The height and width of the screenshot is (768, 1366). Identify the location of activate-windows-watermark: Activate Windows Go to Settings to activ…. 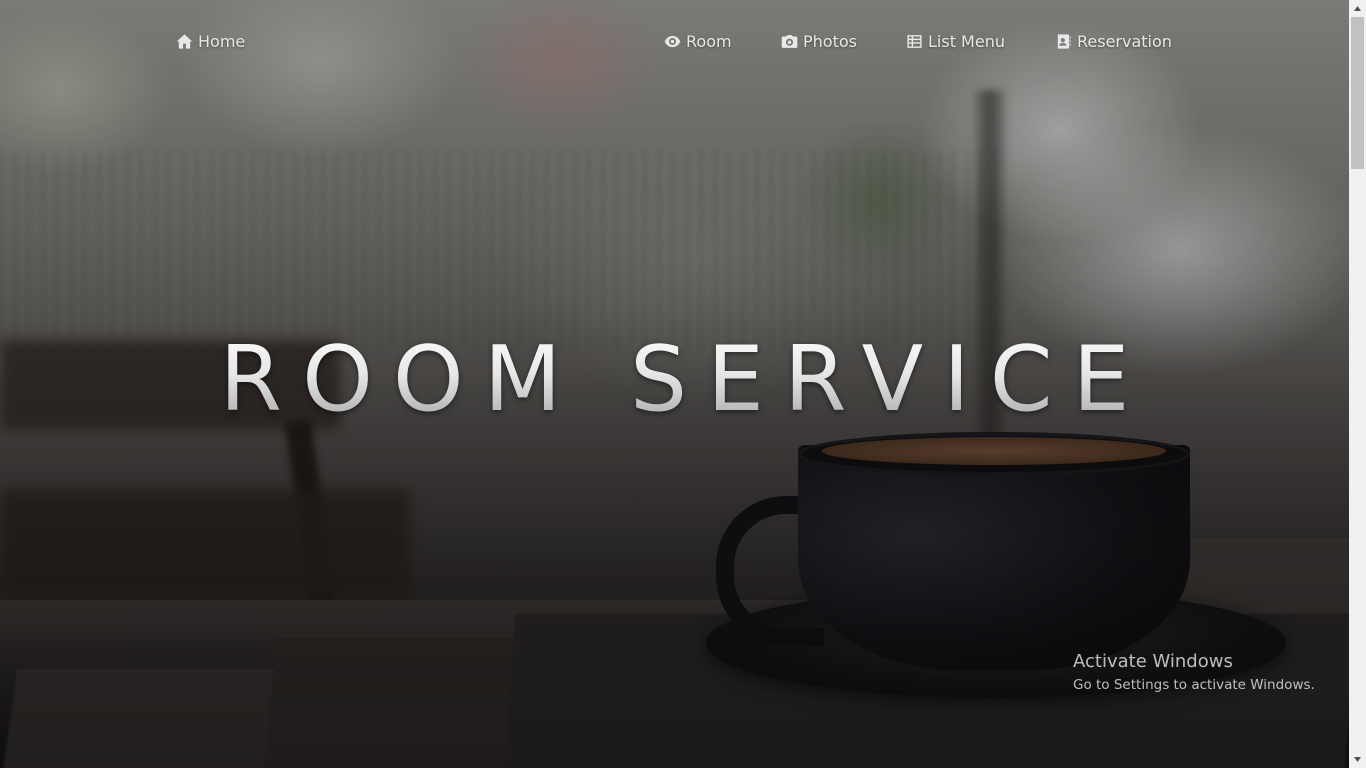
(1194, 673).